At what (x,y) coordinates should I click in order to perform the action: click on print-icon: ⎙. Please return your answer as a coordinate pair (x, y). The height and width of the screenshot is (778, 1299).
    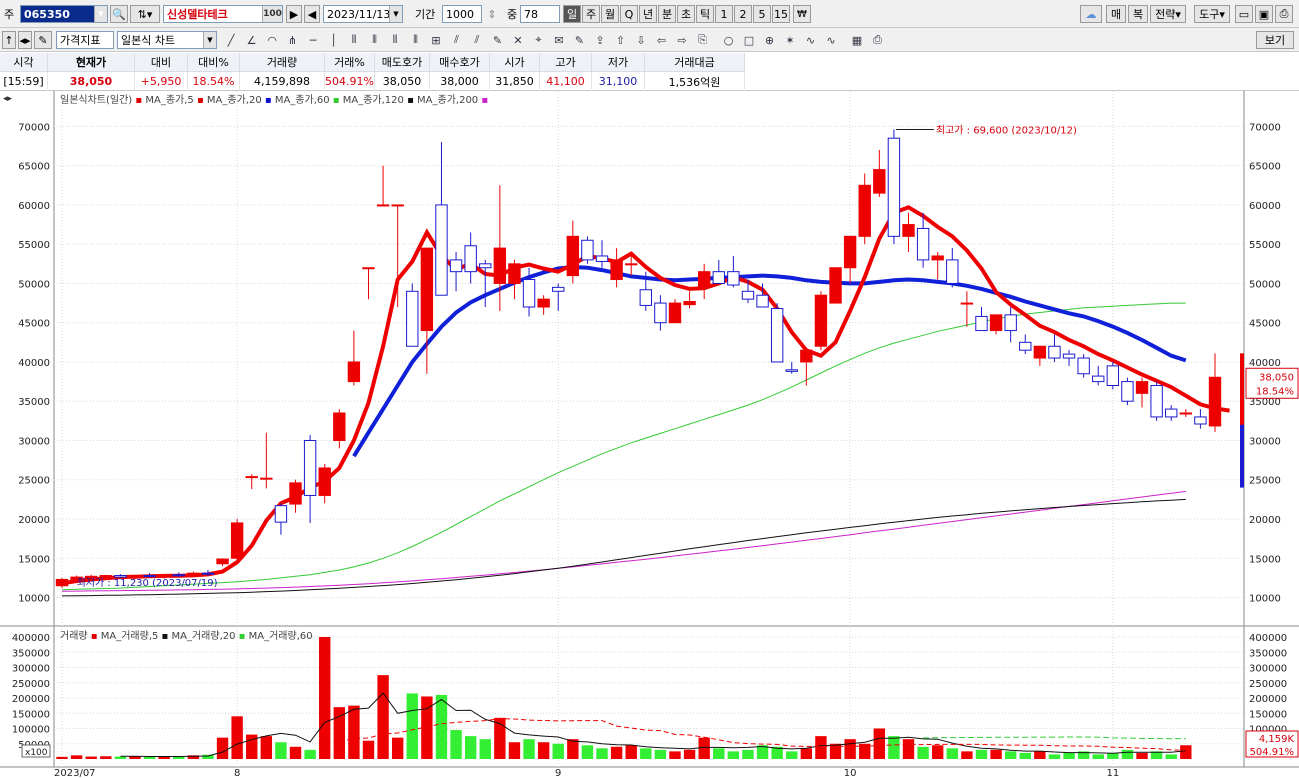
    Looking at the image, I should click on (1284, 14).